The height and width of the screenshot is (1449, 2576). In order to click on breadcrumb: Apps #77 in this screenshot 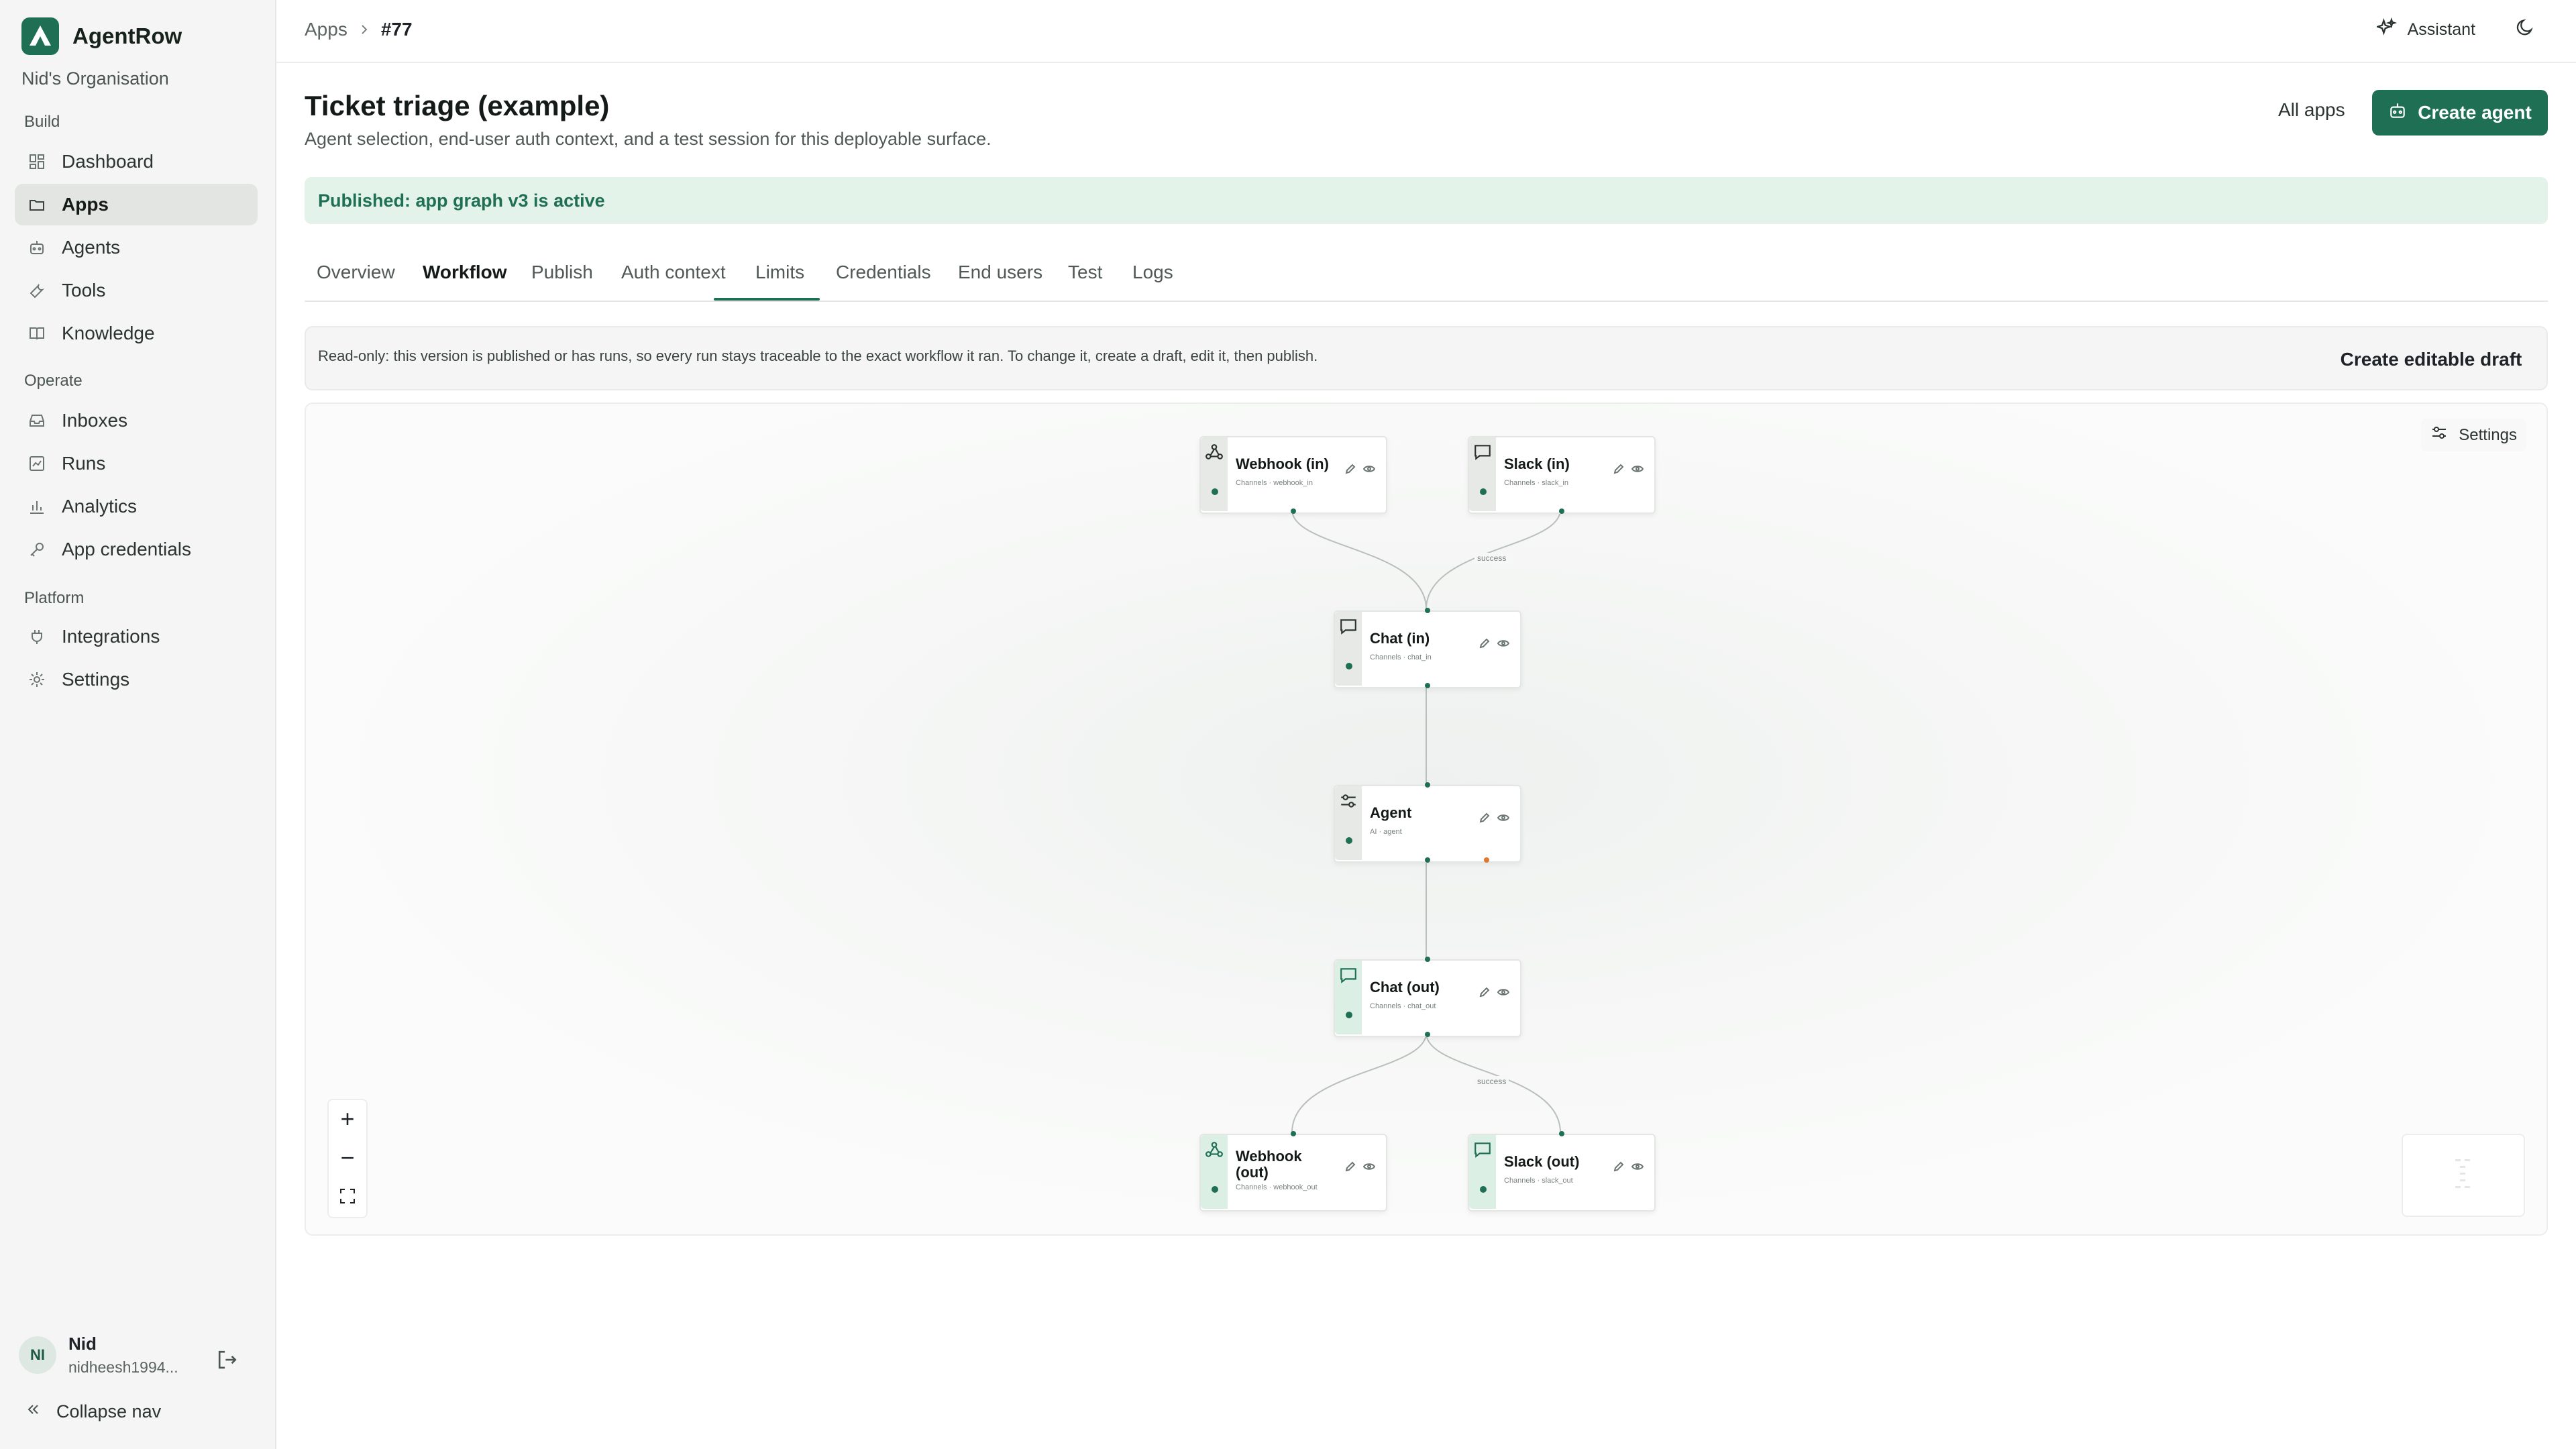, I will do `click(359, 29)`.